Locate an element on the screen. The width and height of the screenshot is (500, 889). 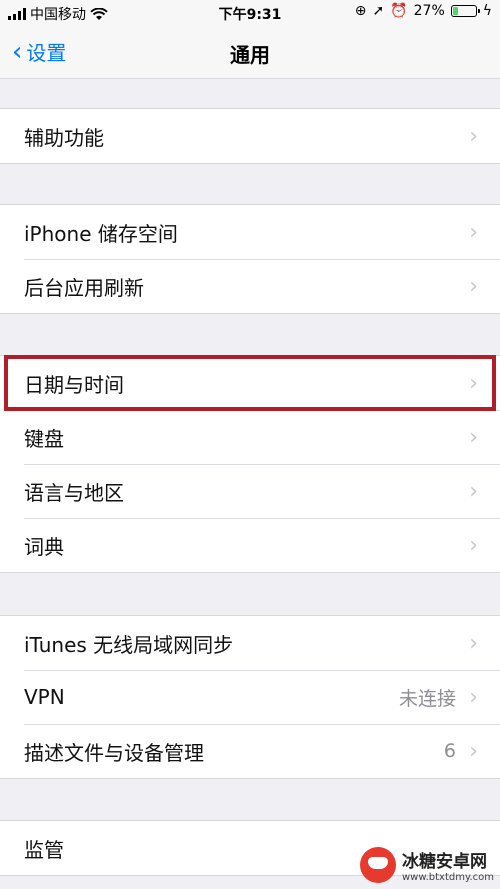
battery-icon is located at coordinates (465, 11).